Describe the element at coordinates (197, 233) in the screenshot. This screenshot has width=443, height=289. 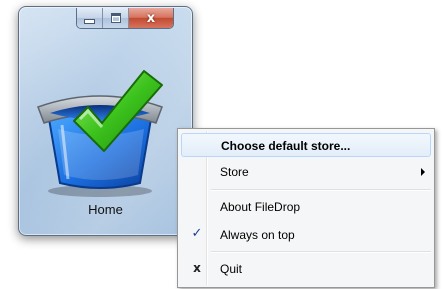
I see `check-icon: ✓` at that location.